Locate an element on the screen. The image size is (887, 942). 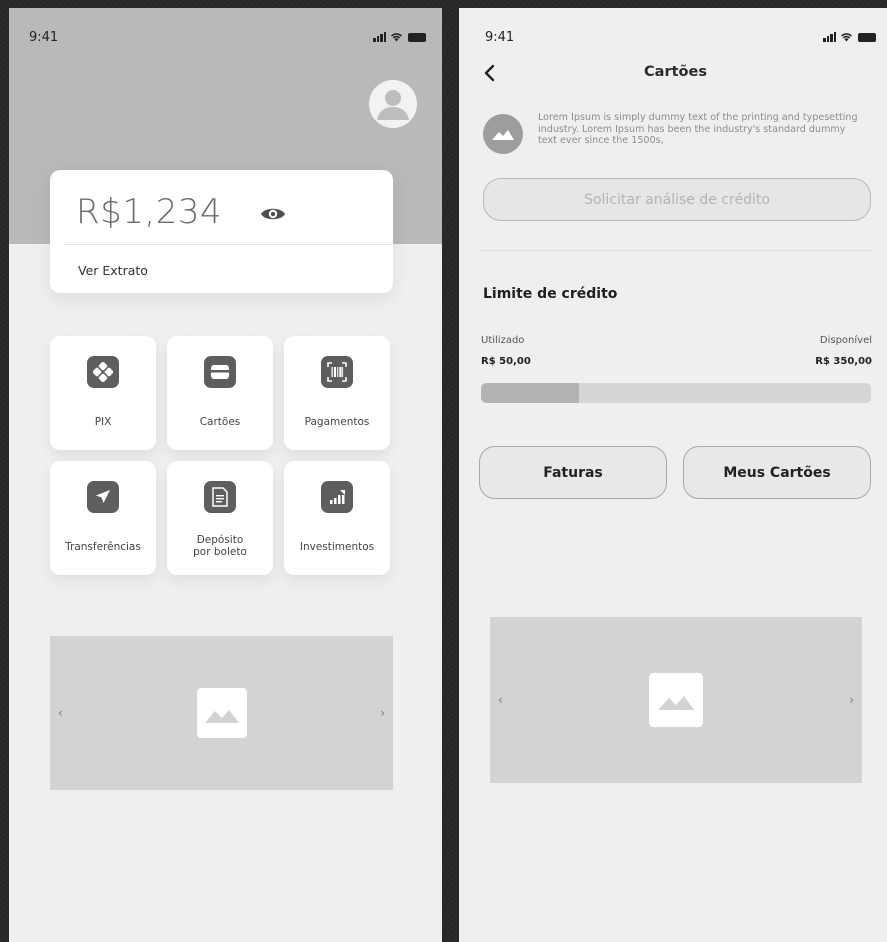
section-divider is located at coordinates (675, 250).